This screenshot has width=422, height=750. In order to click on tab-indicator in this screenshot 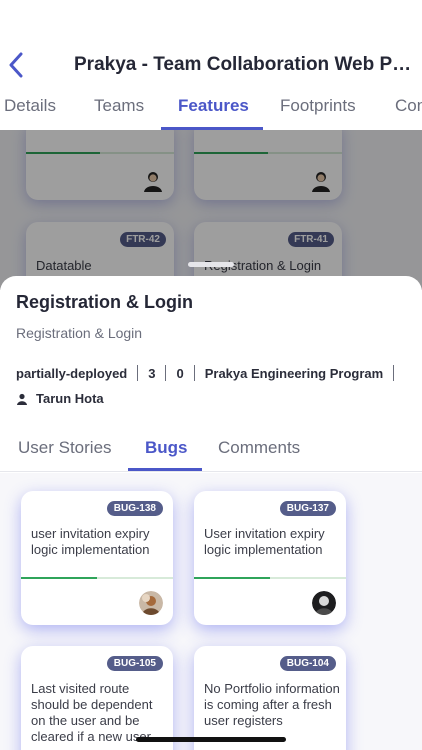, I will do `click(165, 469)`.